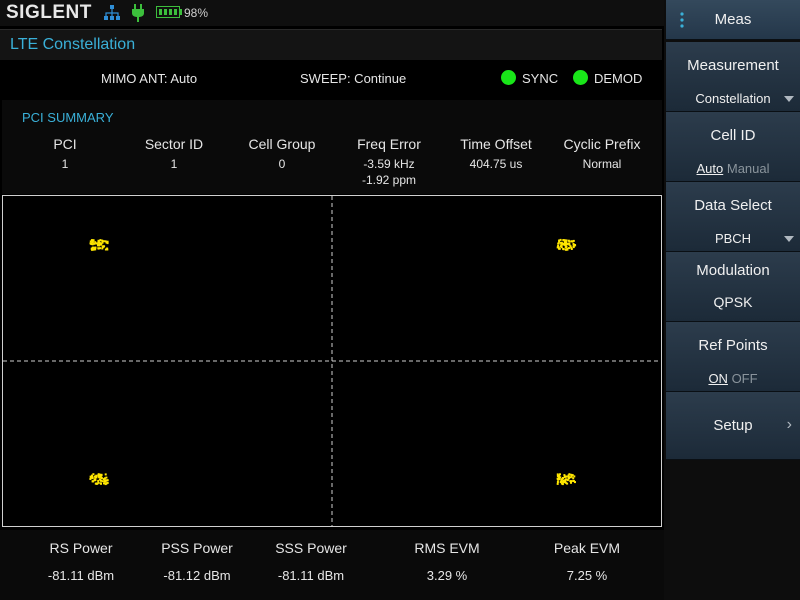  What do you see at coordinates (389, 144) in the screenshot?
I see `header-freq-error: Freq Error` at bounding box center [389, 144].